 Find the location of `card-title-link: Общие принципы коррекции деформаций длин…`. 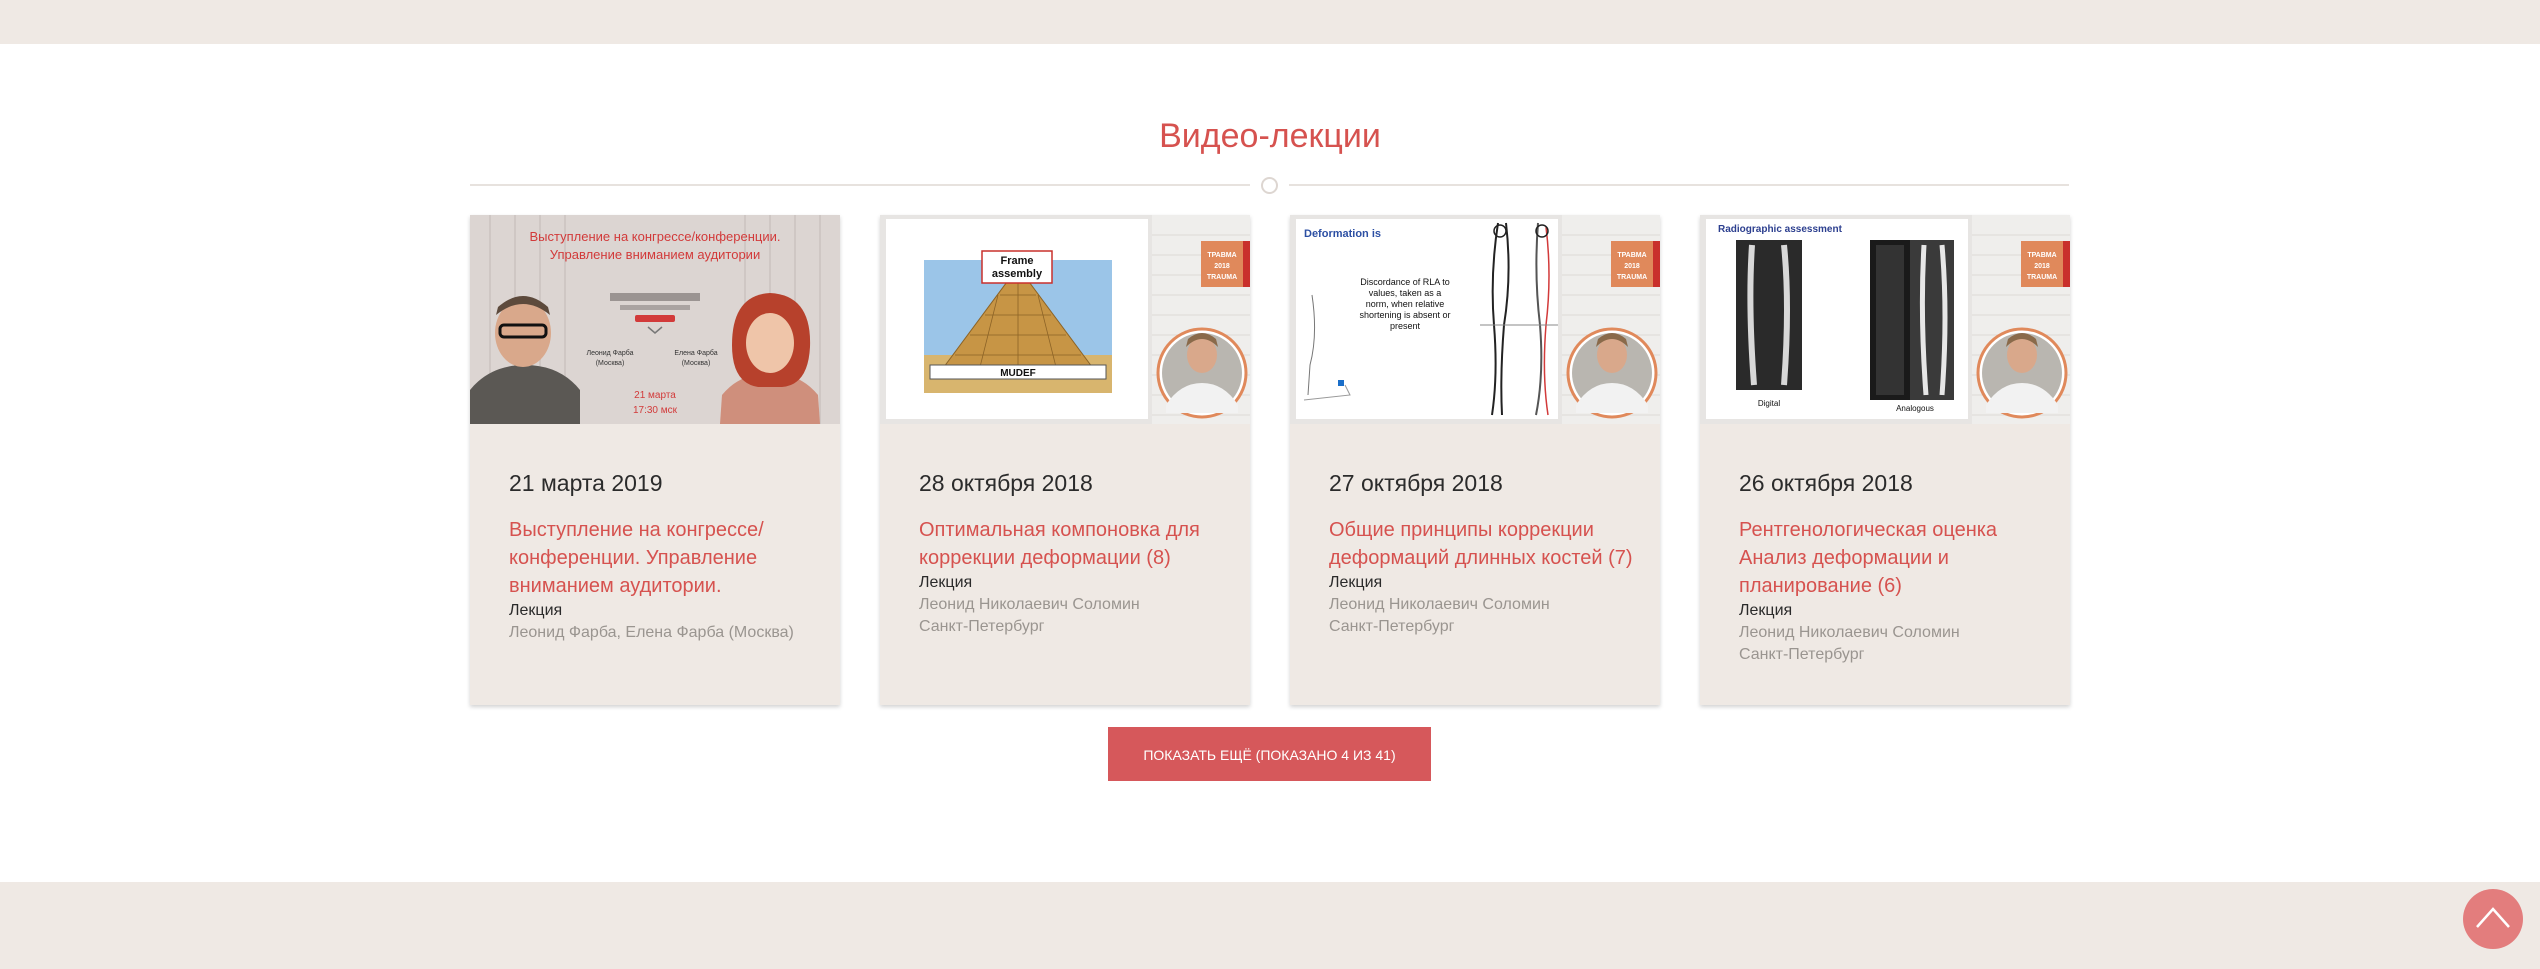

card-title-link: Общие принципы коррекции деформаций длин… is located at coordinates (1481, 544).